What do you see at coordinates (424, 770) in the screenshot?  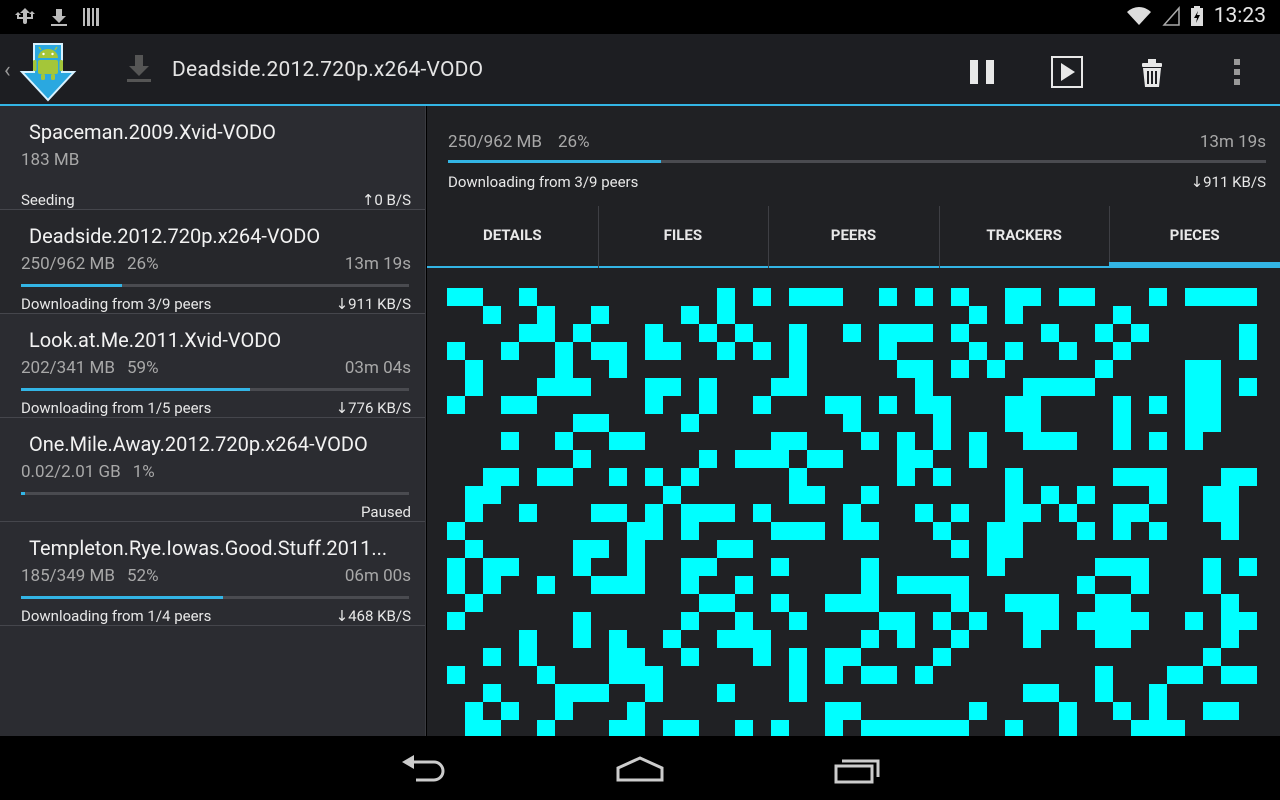 I see `back-icon` at bounding box center [424, 770].